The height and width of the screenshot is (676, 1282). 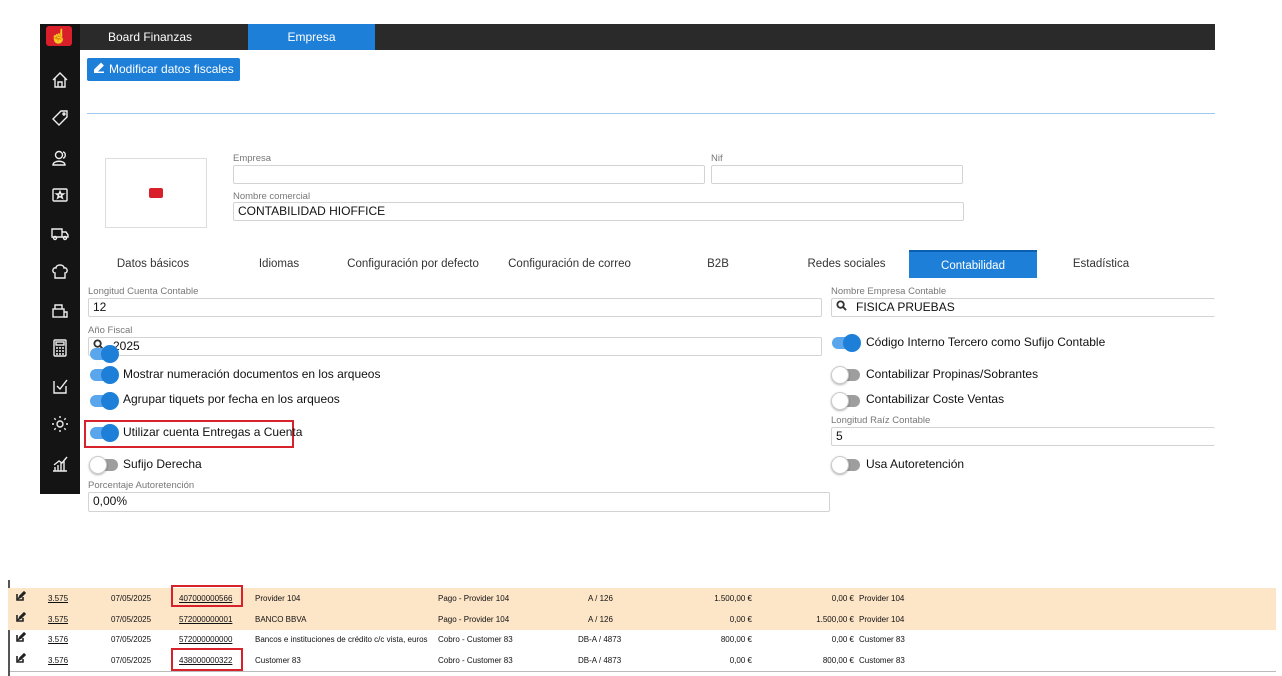 What do you see at coordinates (842, 639) in the screenshot?
I see `haber-cell: 0,00 €` at bounding box center [842, 639].